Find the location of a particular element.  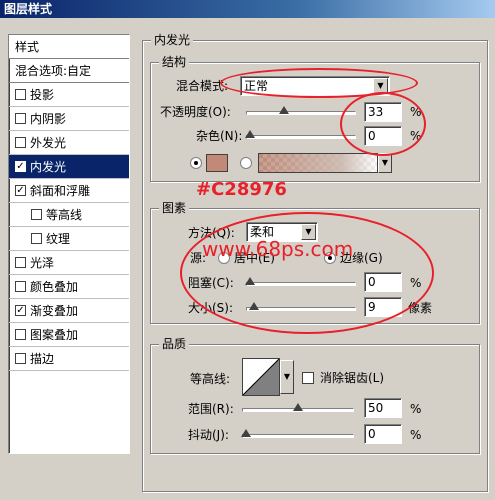

structure-title: 结构 is located at coordinates (174, 62).